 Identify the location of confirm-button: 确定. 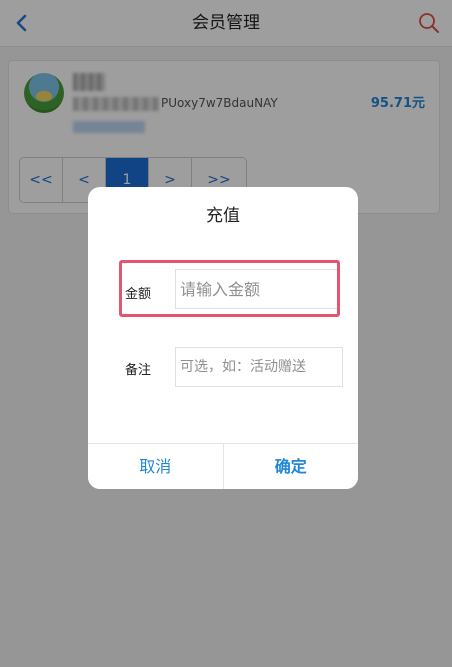
(290, 466).